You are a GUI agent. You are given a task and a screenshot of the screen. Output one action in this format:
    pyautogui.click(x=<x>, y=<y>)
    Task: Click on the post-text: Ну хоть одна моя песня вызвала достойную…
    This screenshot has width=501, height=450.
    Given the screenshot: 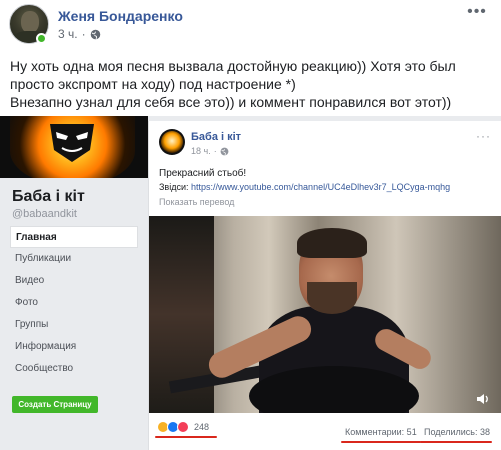 What is the action you would take?
    pyautogui.click(x=253, y=84)
    